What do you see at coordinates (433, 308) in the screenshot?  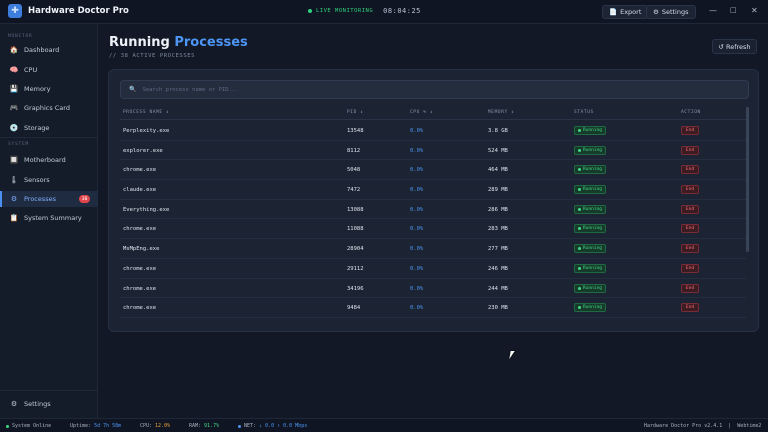 I see `table-row: chrome.exe 9484 0.0% 230 MB Running End` at bounding box center [433, 308].